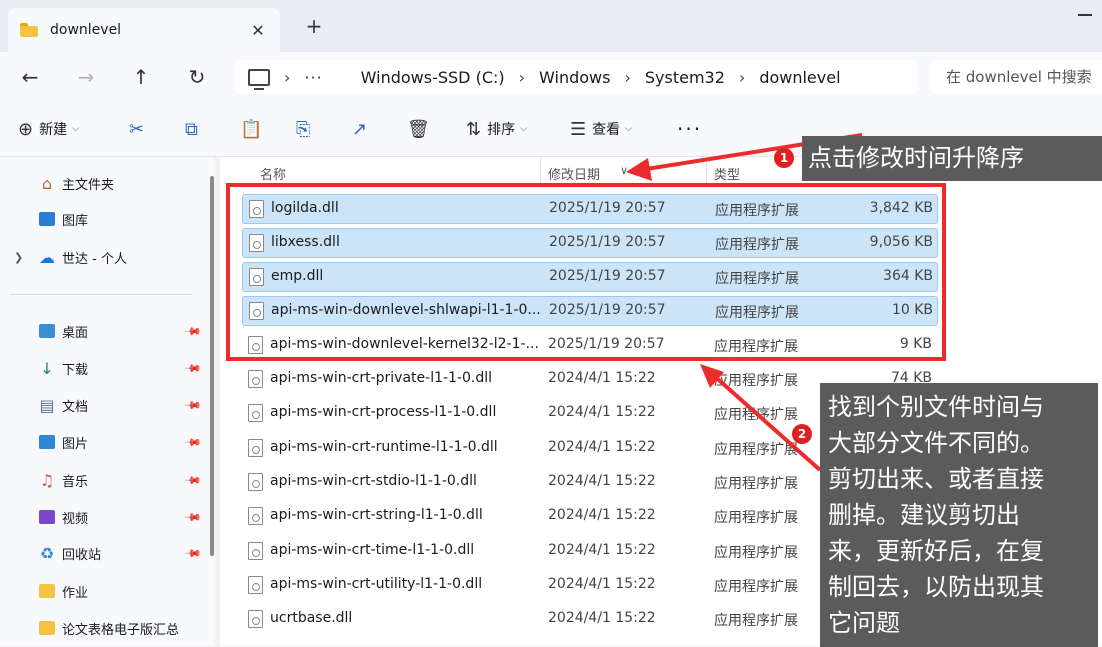 The image size is (1102, 647). Describe the element at coordinates (105, 517) in the screenshot. I see `sidebar-item-videos: 视频 📌` at that location.